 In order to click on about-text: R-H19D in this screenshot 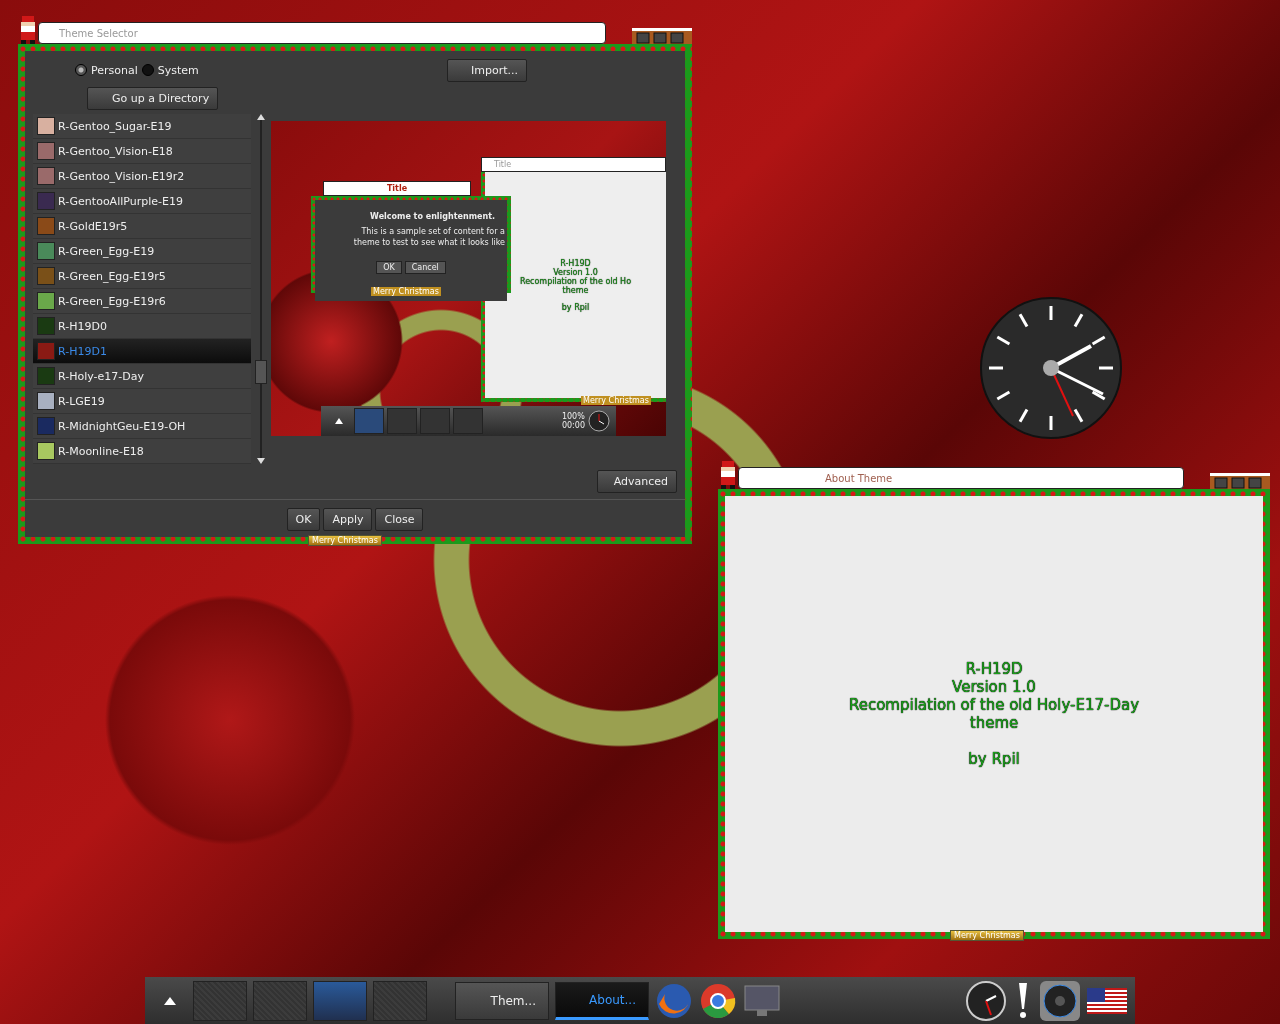, I will do `click(994, 669)`.